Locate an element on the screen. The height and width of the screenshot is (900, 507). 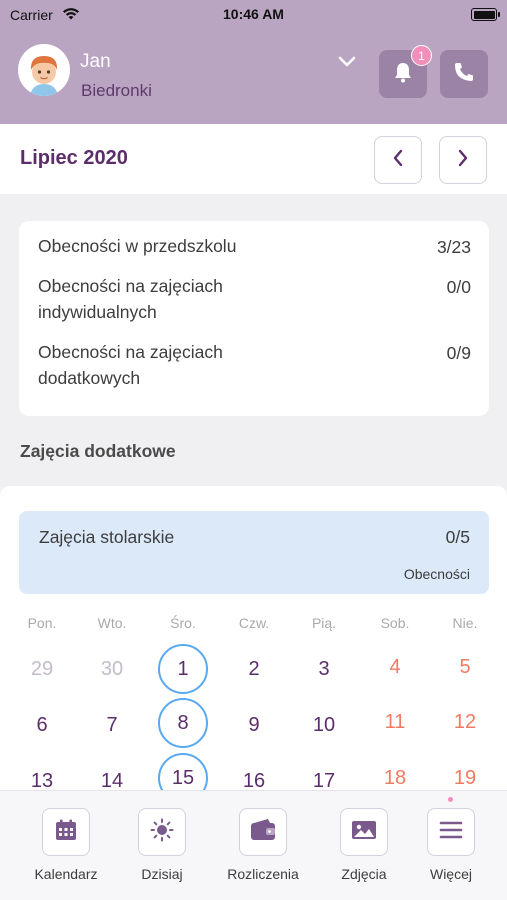
calendar-day: 10 is located at coordinates (324, 725).